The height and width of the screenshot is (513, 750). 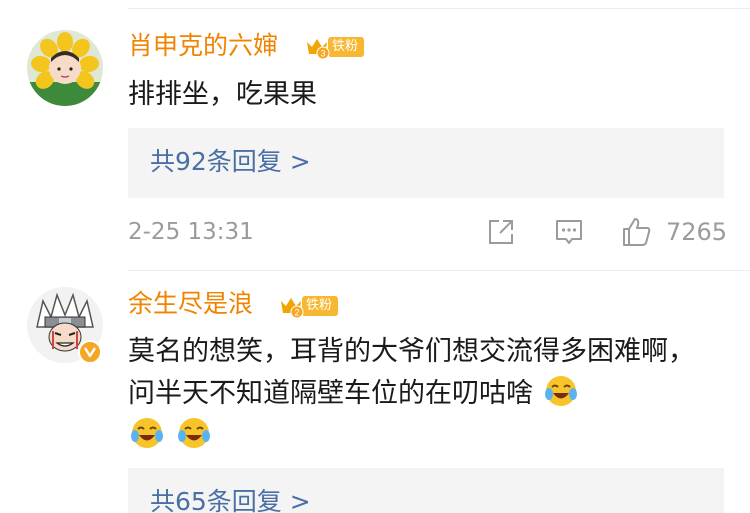 I want to click on comment-icon, so click(x=569, y=232).